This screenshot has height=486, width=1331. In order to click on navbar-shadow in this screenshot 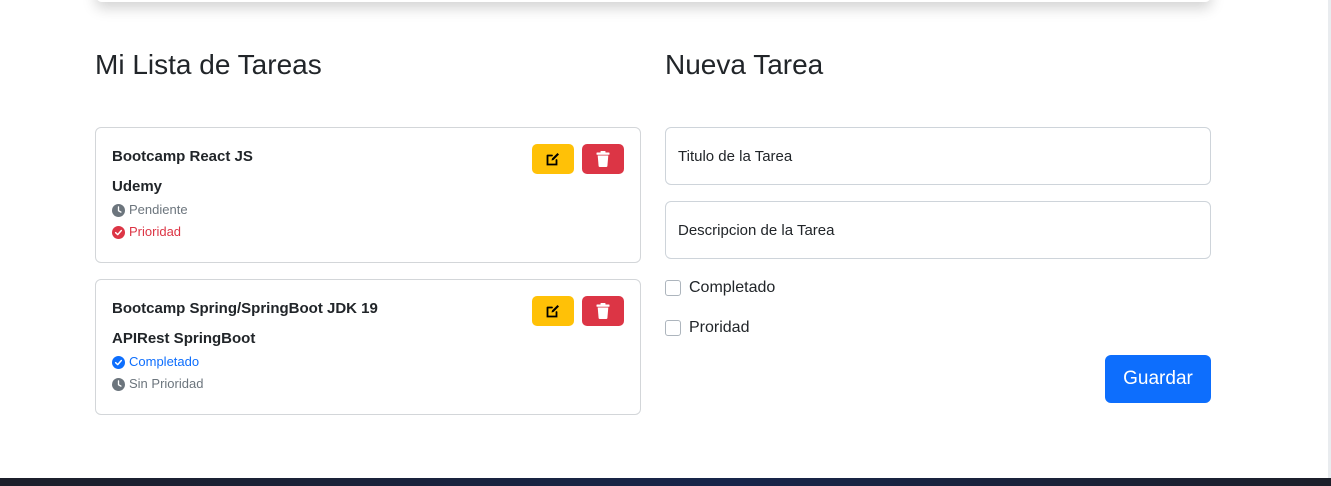, I will do `click(653, 1)`.